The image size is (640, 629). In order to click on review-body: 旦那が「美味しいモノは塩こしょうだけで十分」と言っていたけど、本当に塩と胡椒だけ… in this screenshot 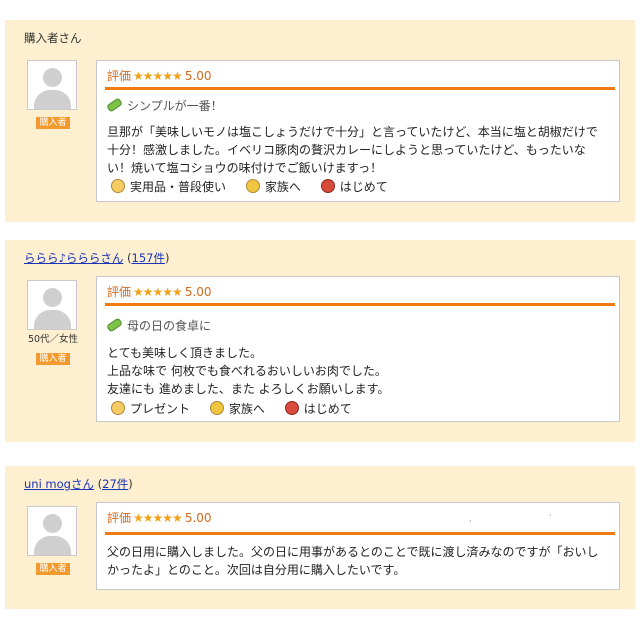, I will do `click(352, 150)`.